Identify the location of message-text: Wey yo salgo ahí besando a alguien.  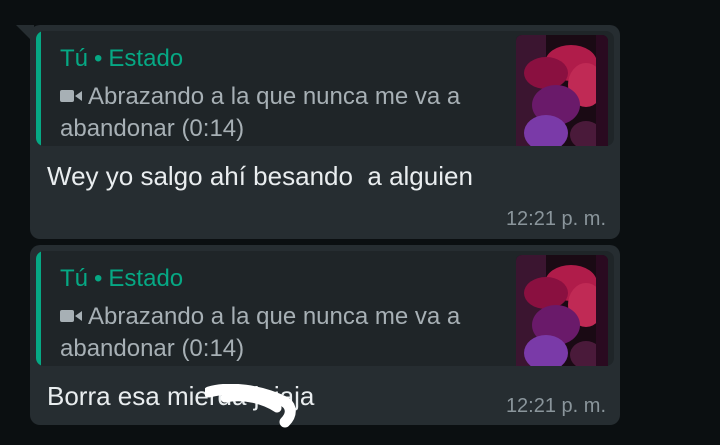
(260, 176).